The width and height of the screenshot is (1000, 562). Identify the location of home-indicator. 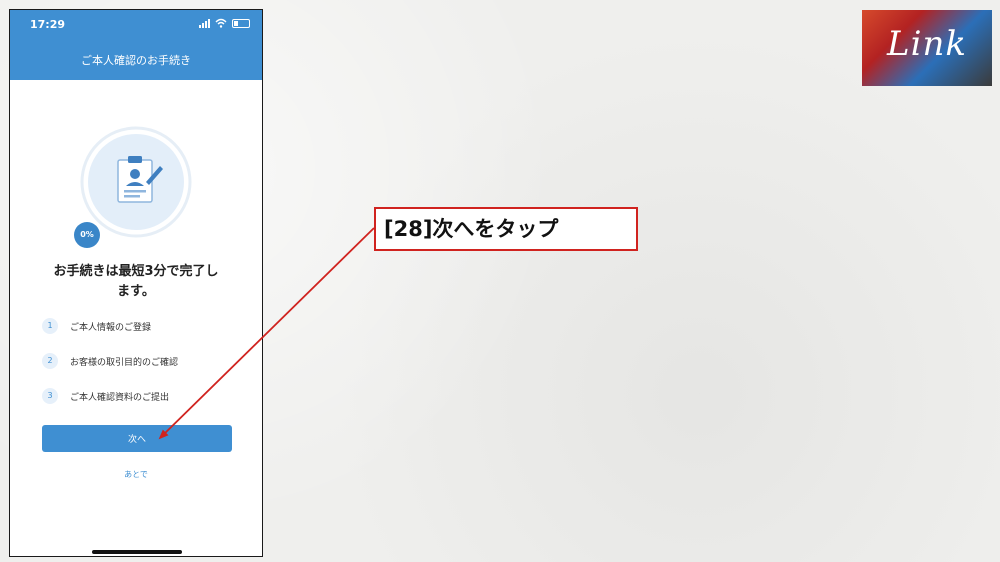
(137, 552).